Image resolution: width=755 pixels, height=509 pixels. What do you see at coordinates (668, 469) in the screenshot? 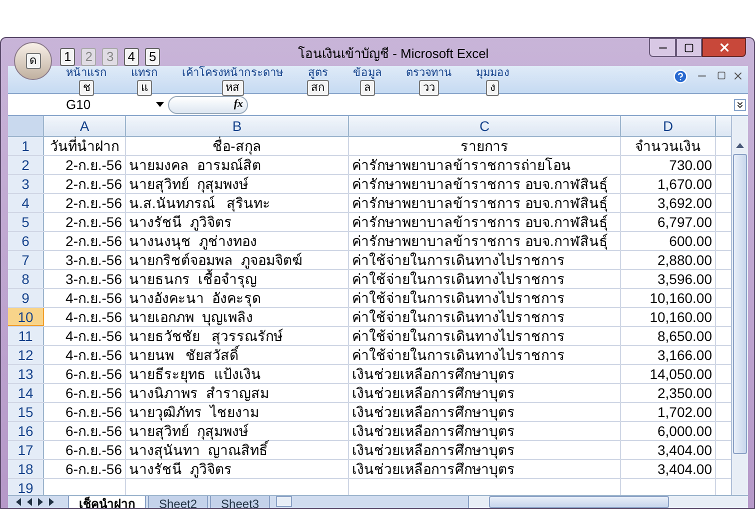
I see `table-cell: 3,404.00` at bounding box center [668, 469].